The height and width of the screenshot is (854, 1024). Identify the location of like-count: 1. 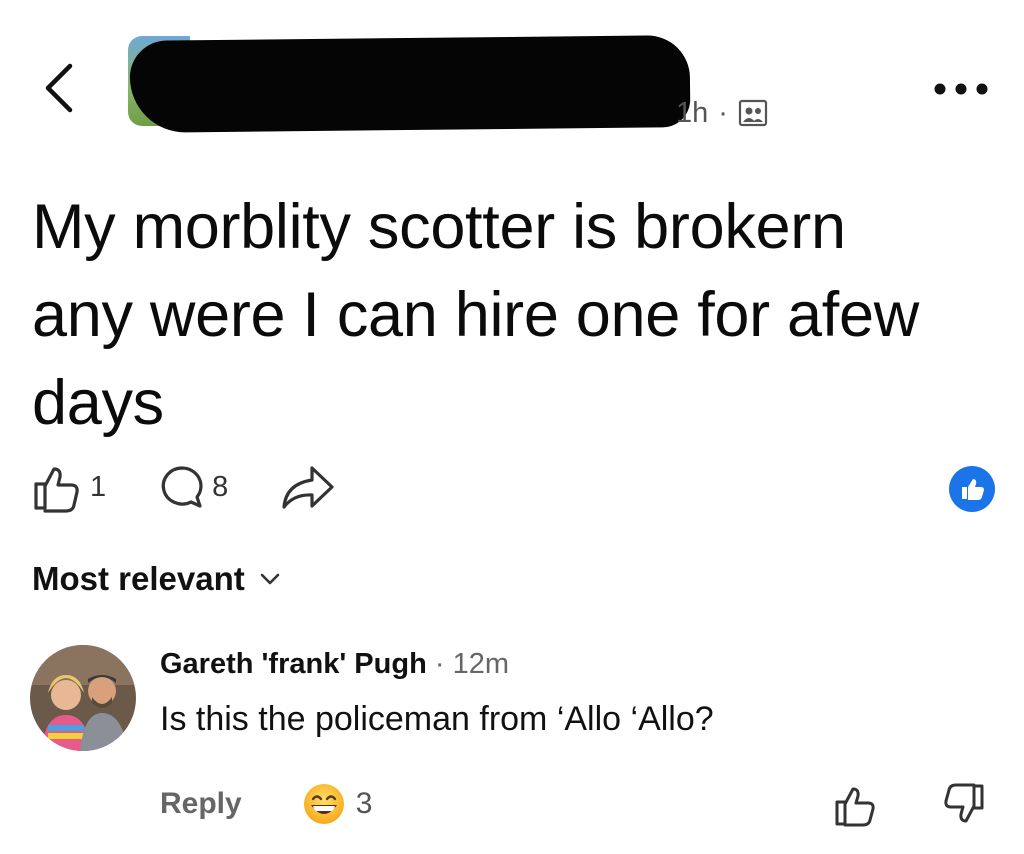
(98, 486).